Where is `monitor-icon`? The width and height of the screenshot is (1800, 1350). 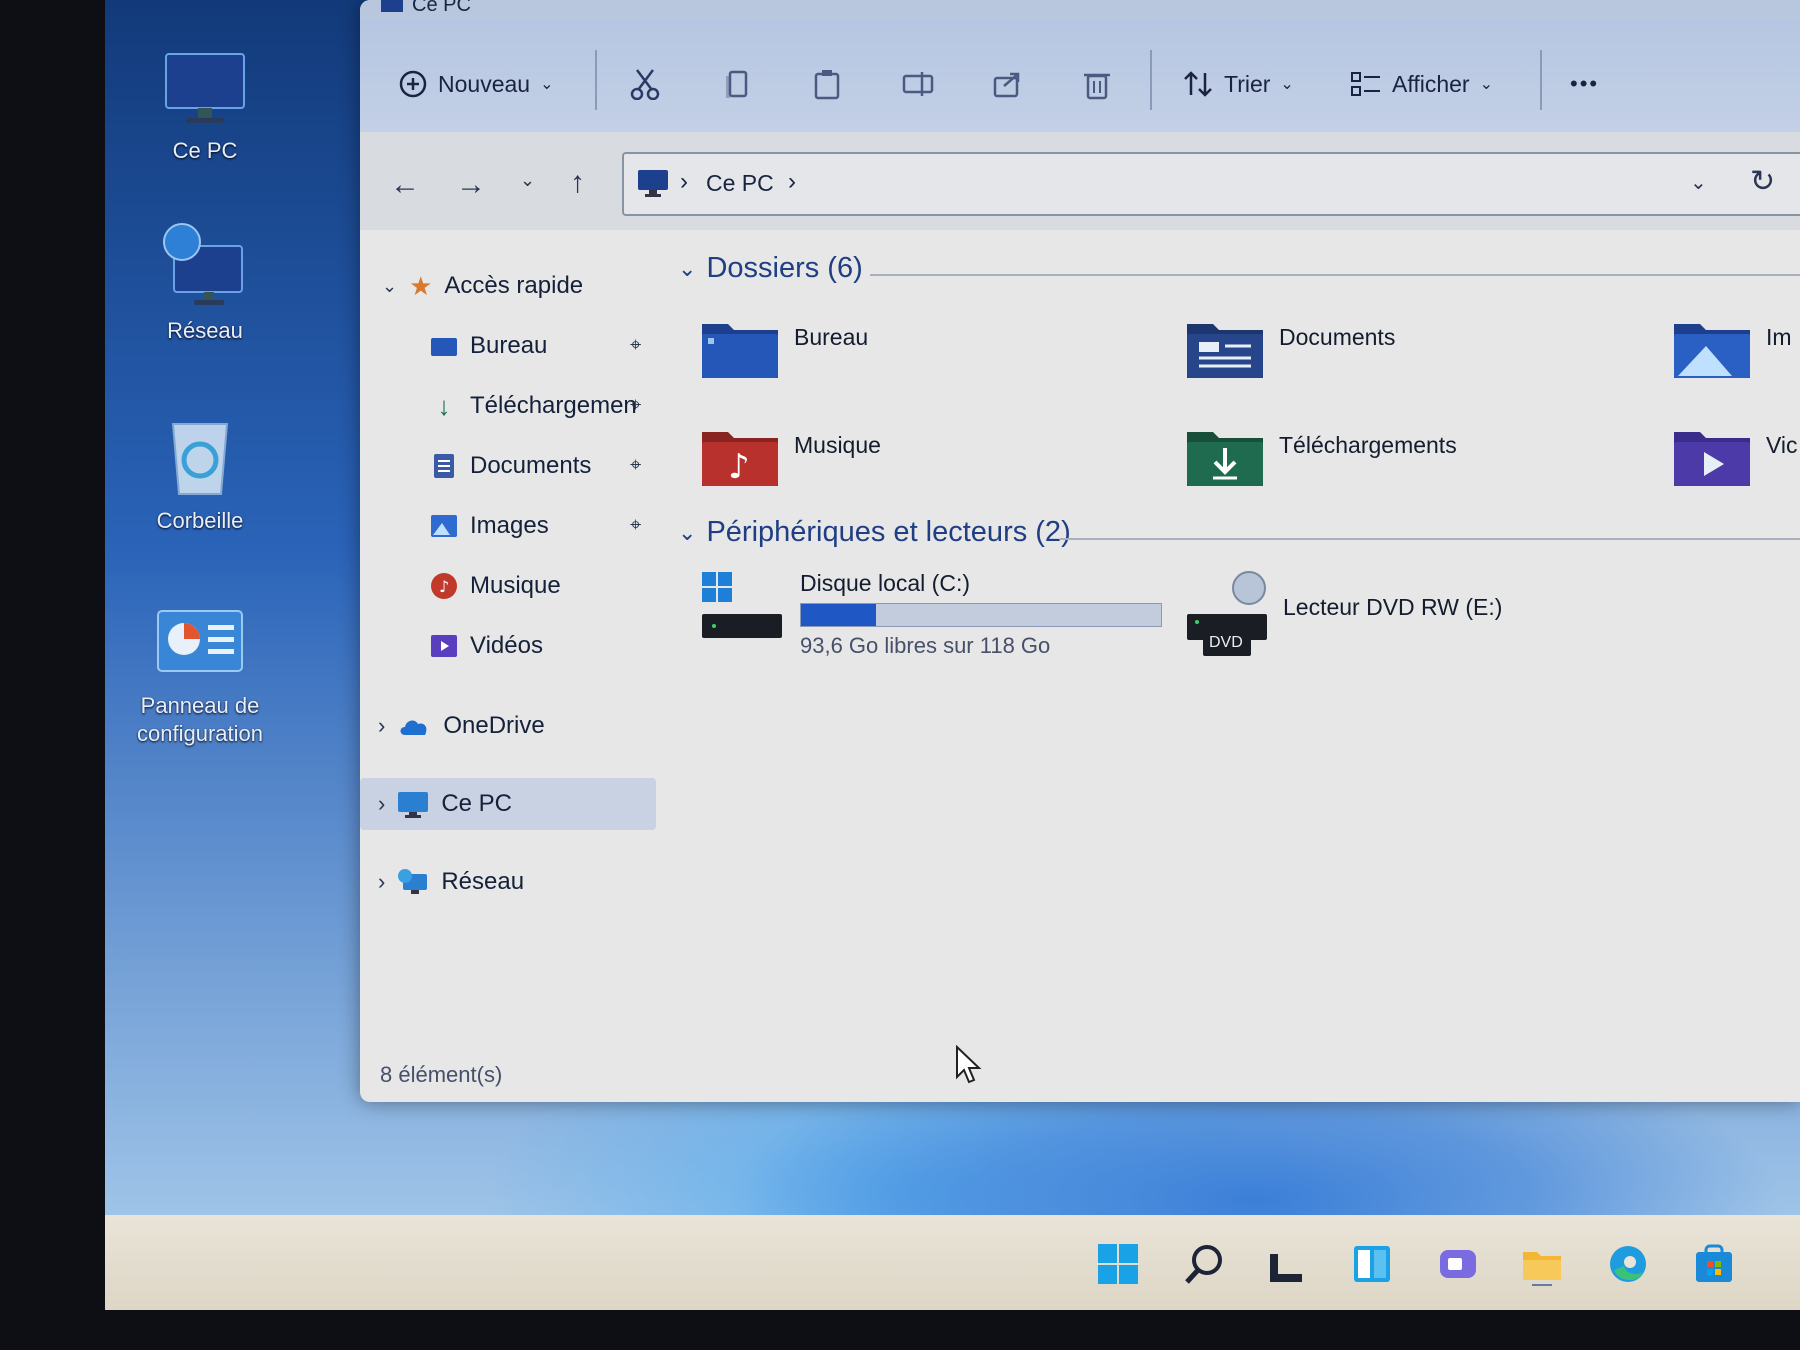 monitor-icon is located at coordinates (653, 183).